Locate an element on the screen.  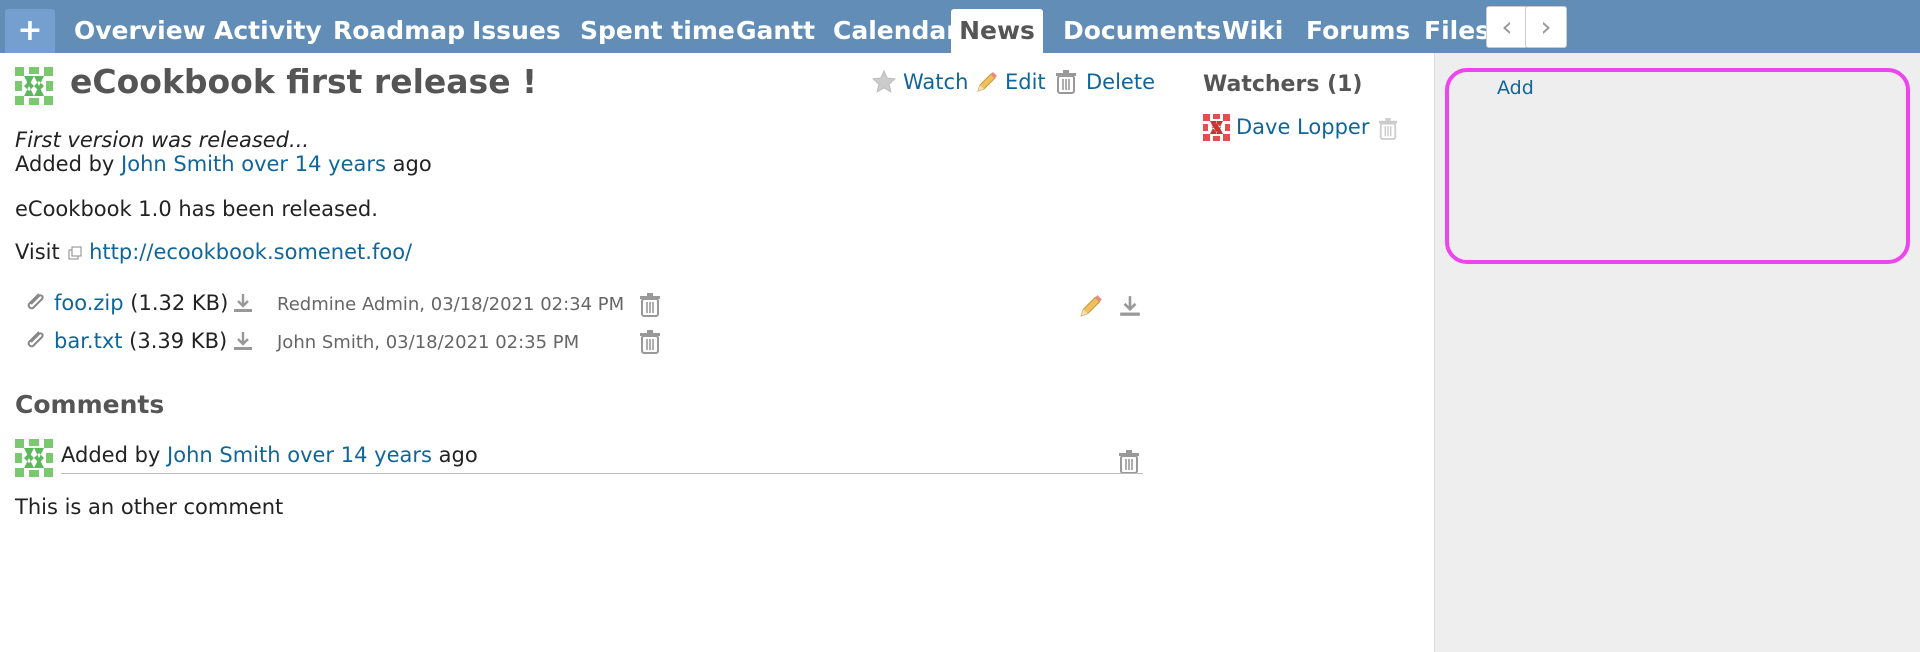
attachment-row: foo.zip (1.32 KB) is located at coordinates (141, 303).